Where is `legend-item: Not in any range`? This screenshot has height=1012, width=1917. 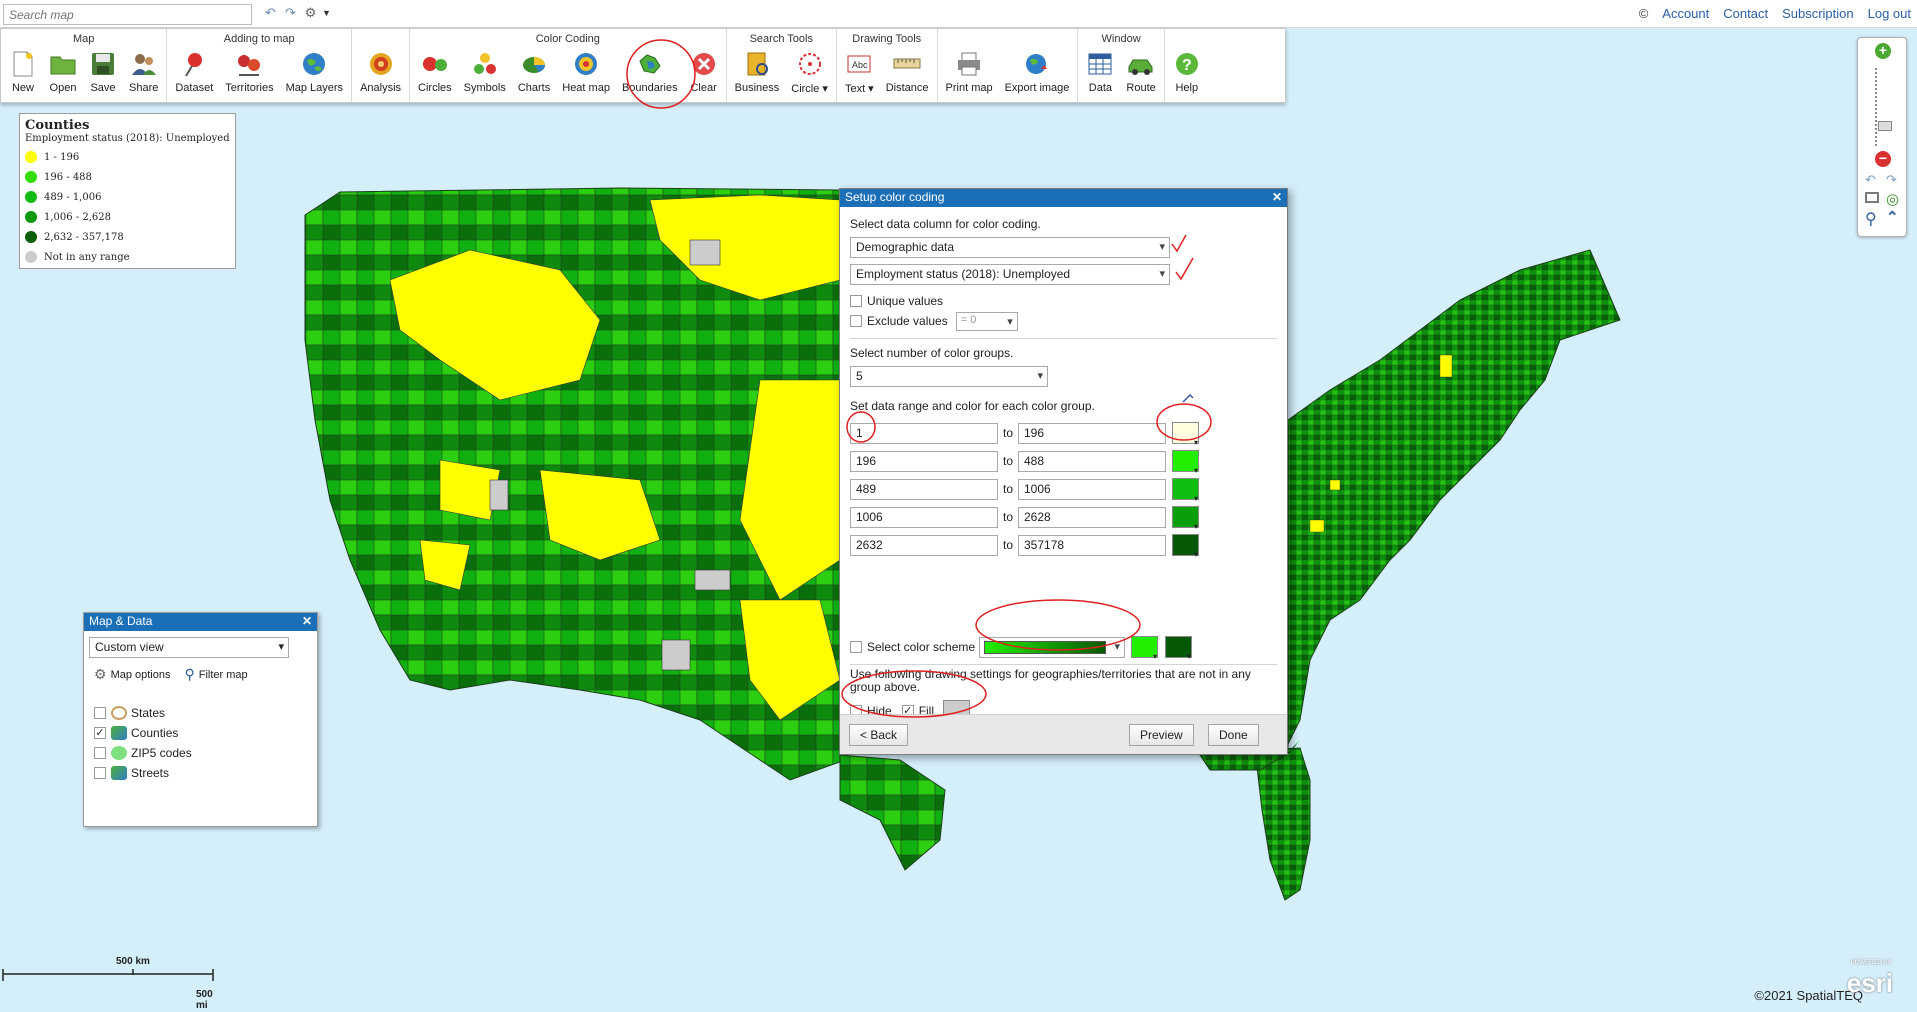
legend-item: Not in any range is located at coordinates (127, 257).